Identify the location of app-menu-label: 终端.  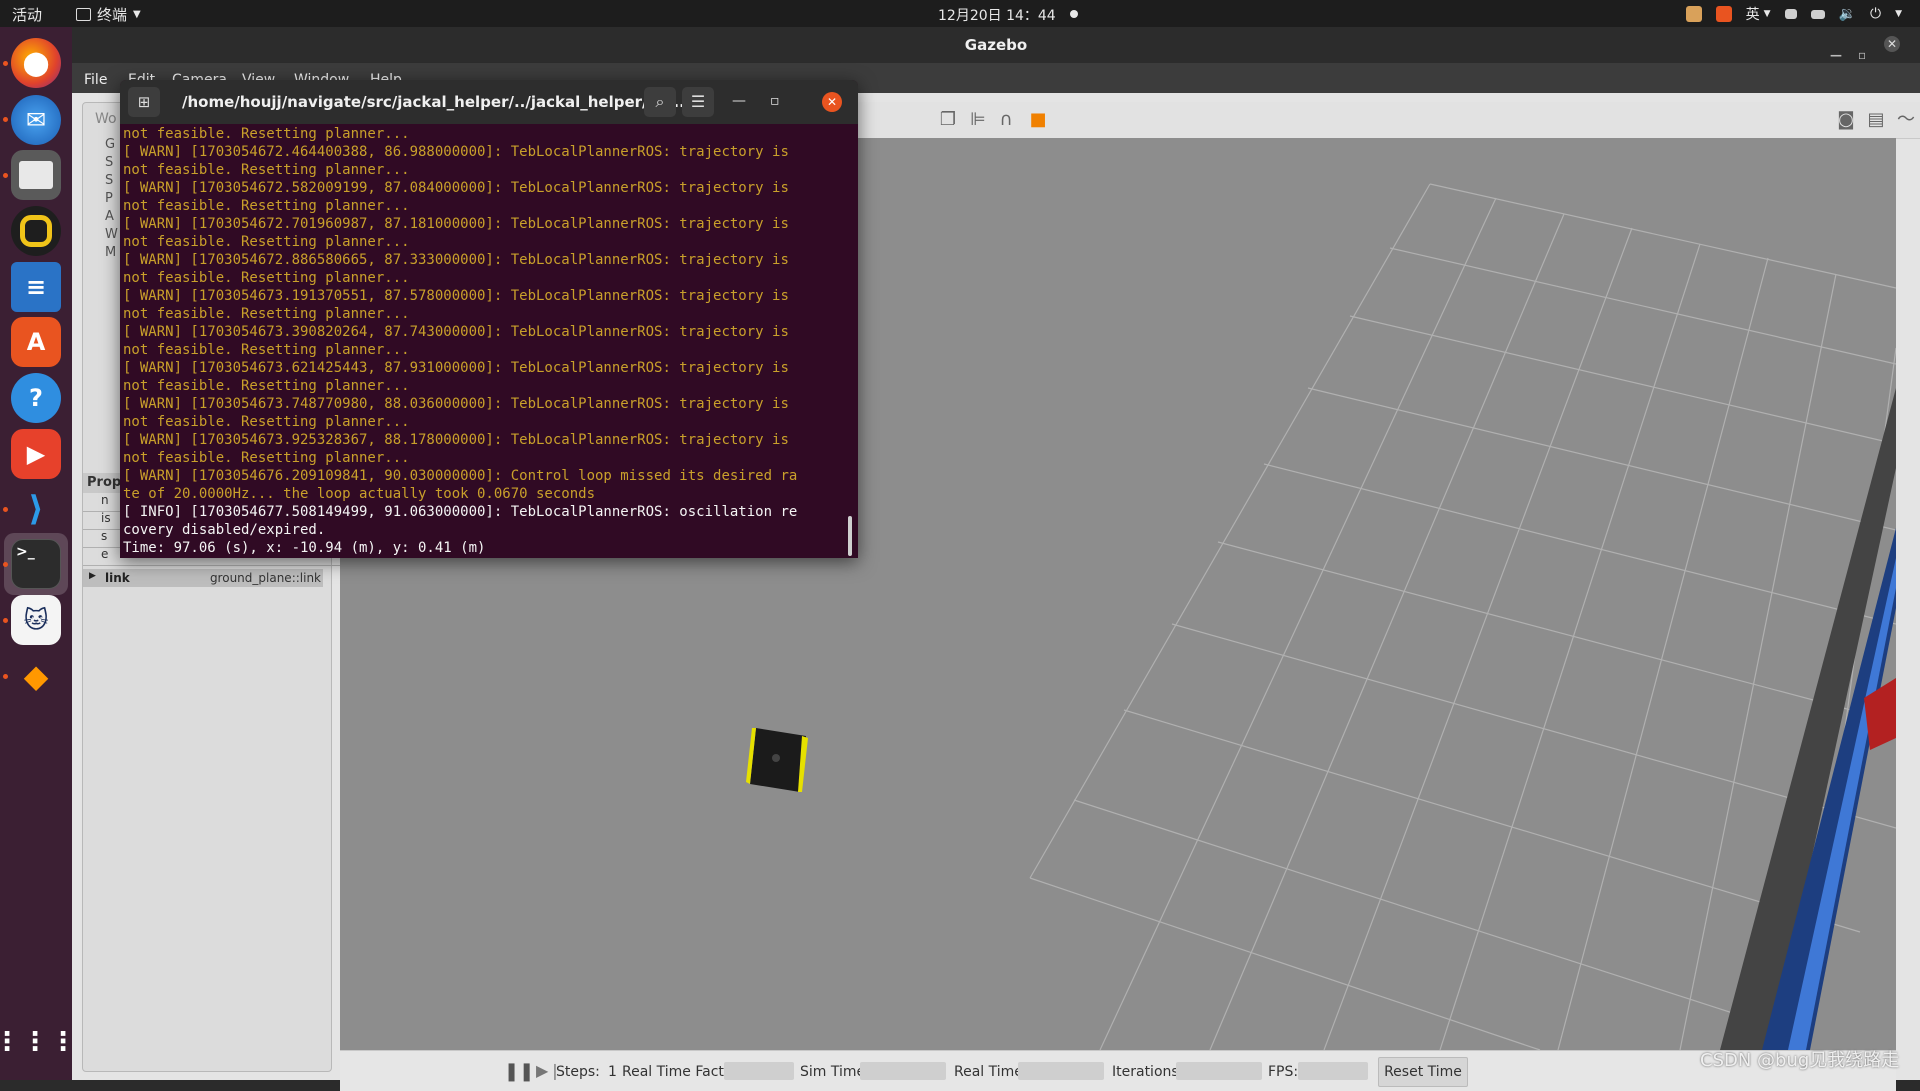
(112, 15).